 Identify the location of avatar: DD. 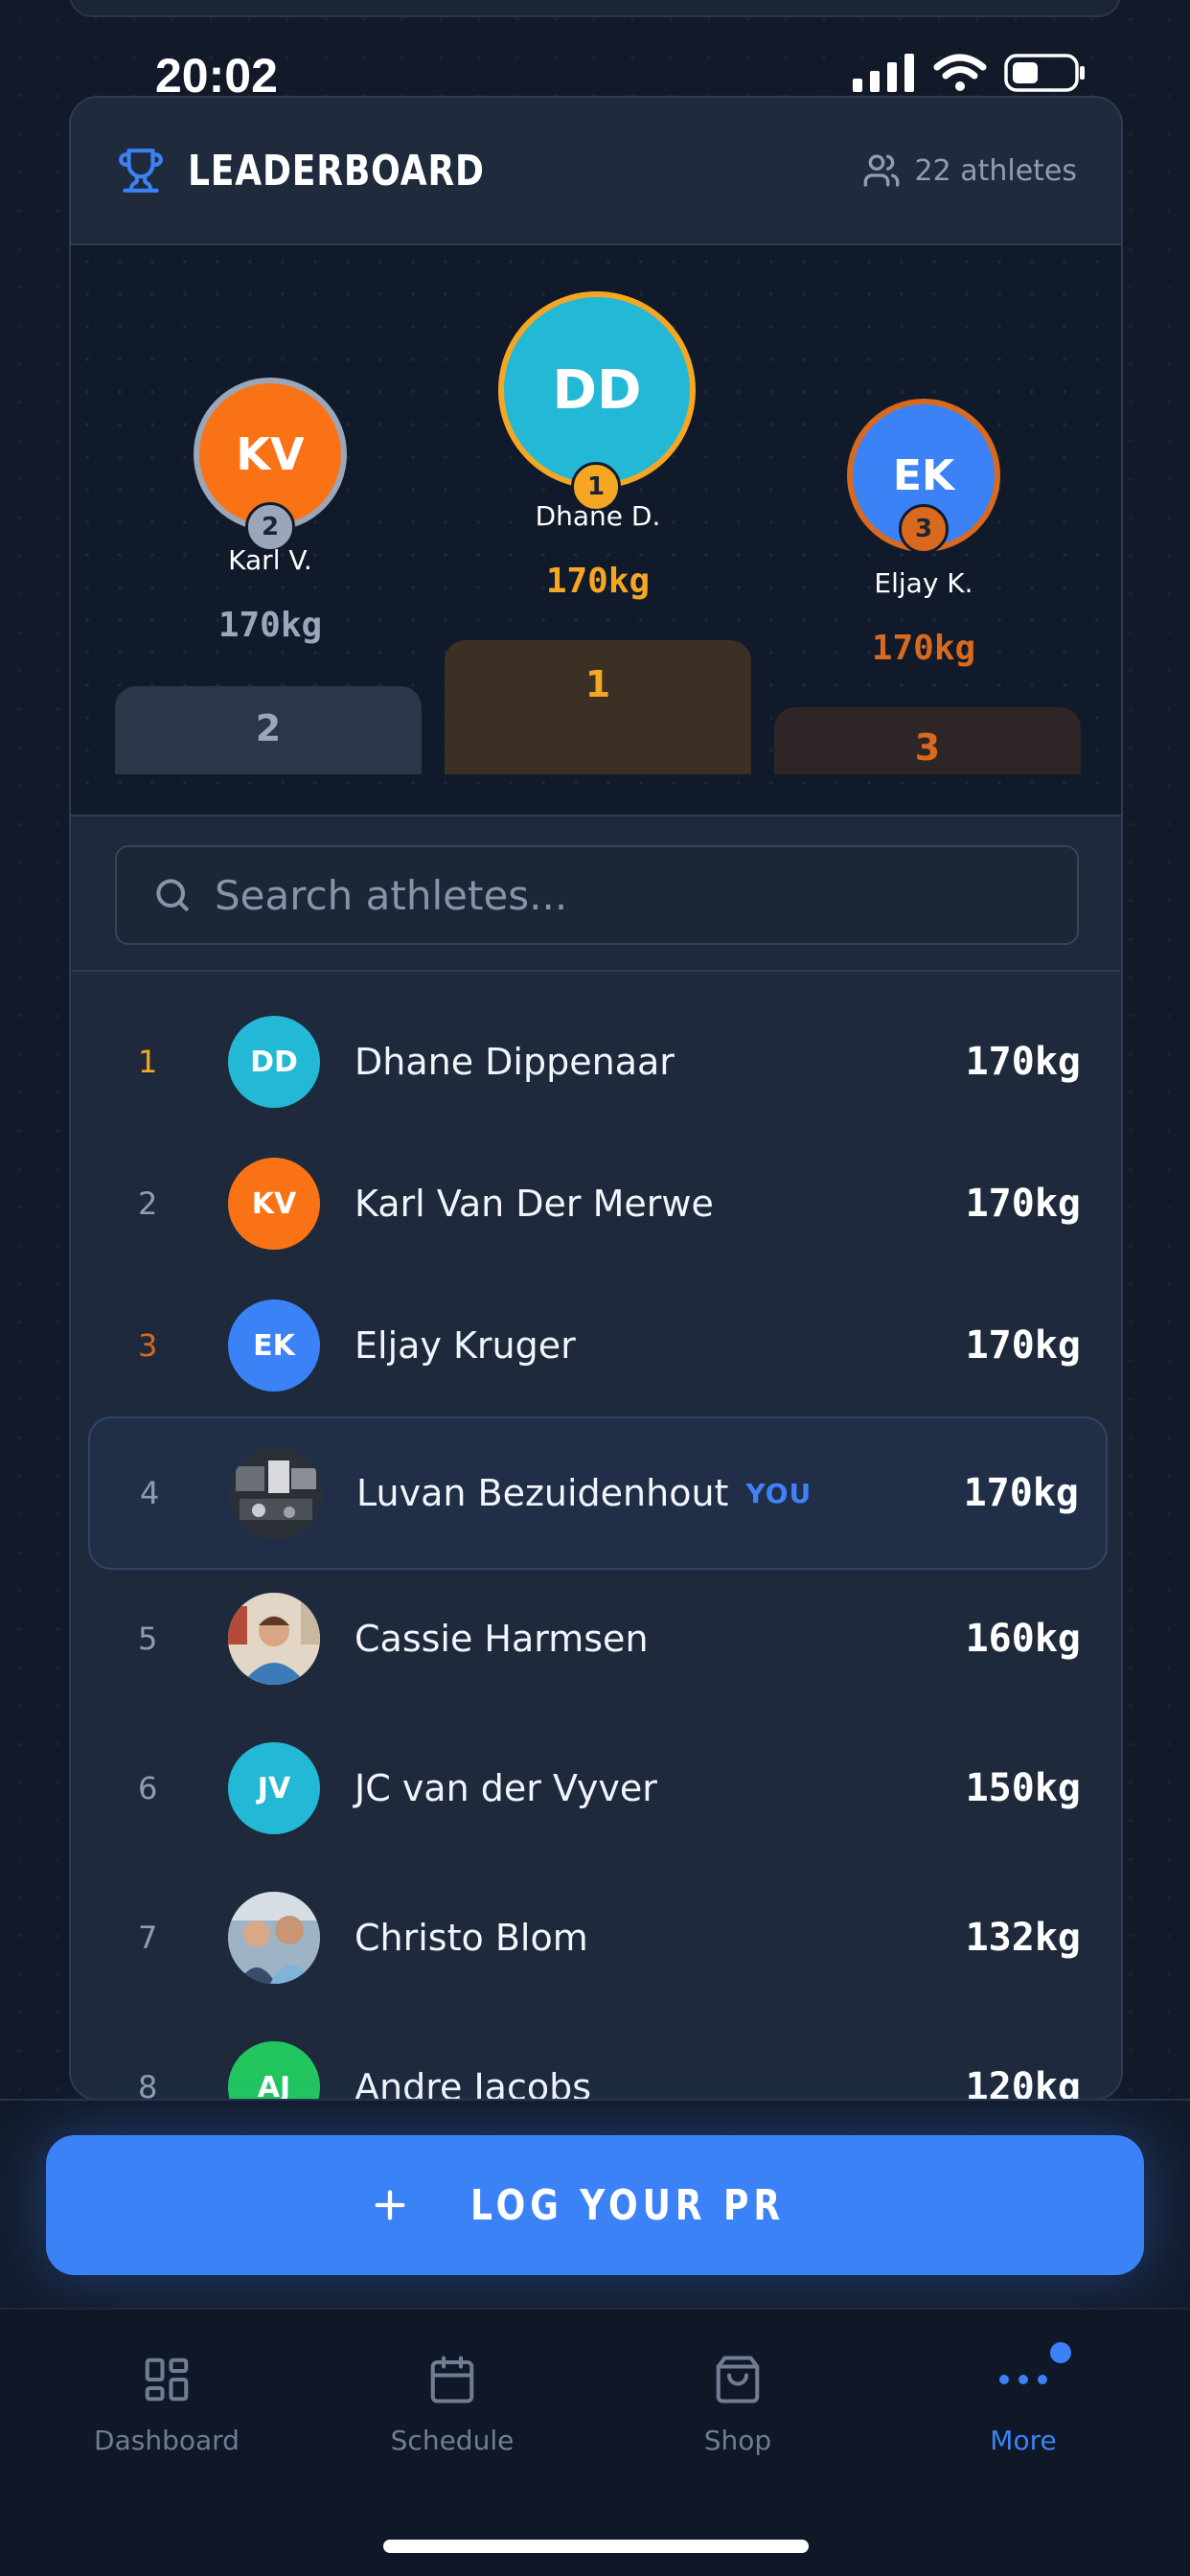
(274, 1062).